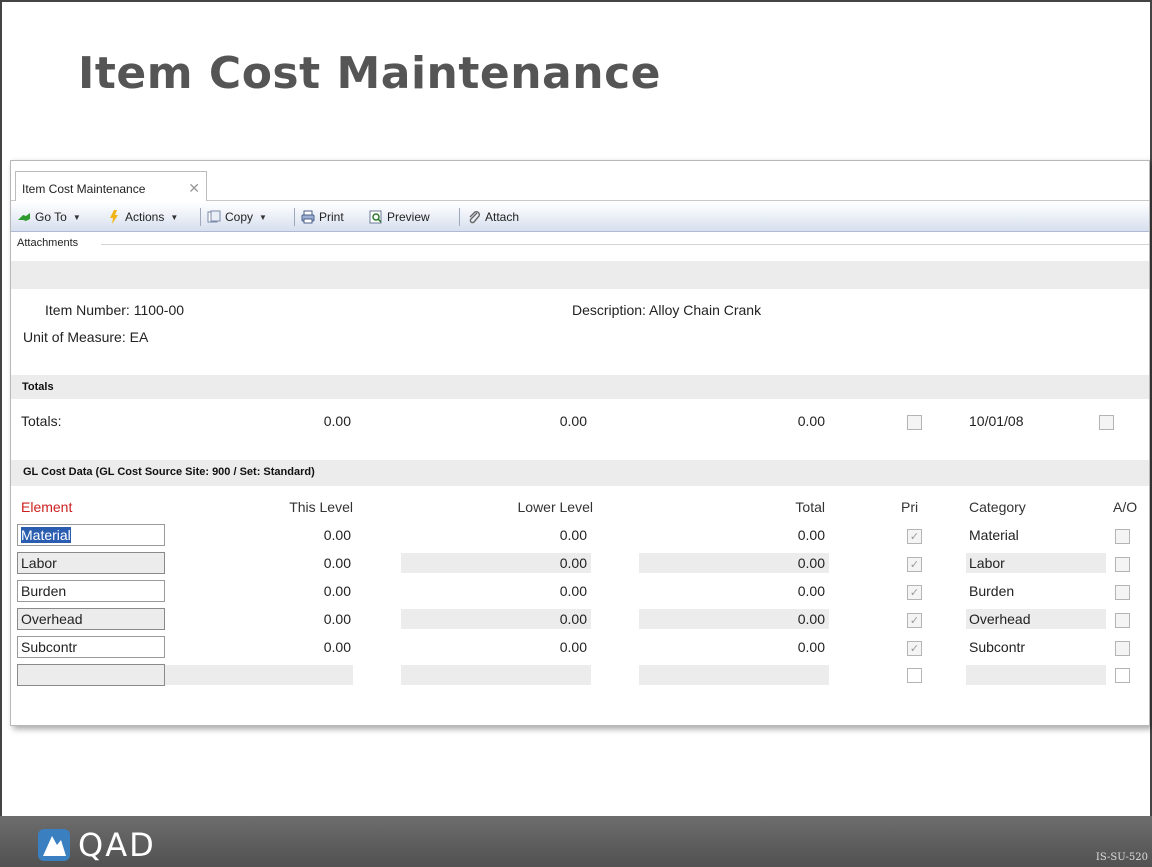 This screenshot has height=867, width=1152. I want to click on unit-of-measure-label: Unit of Measure:, so click(74, 337).